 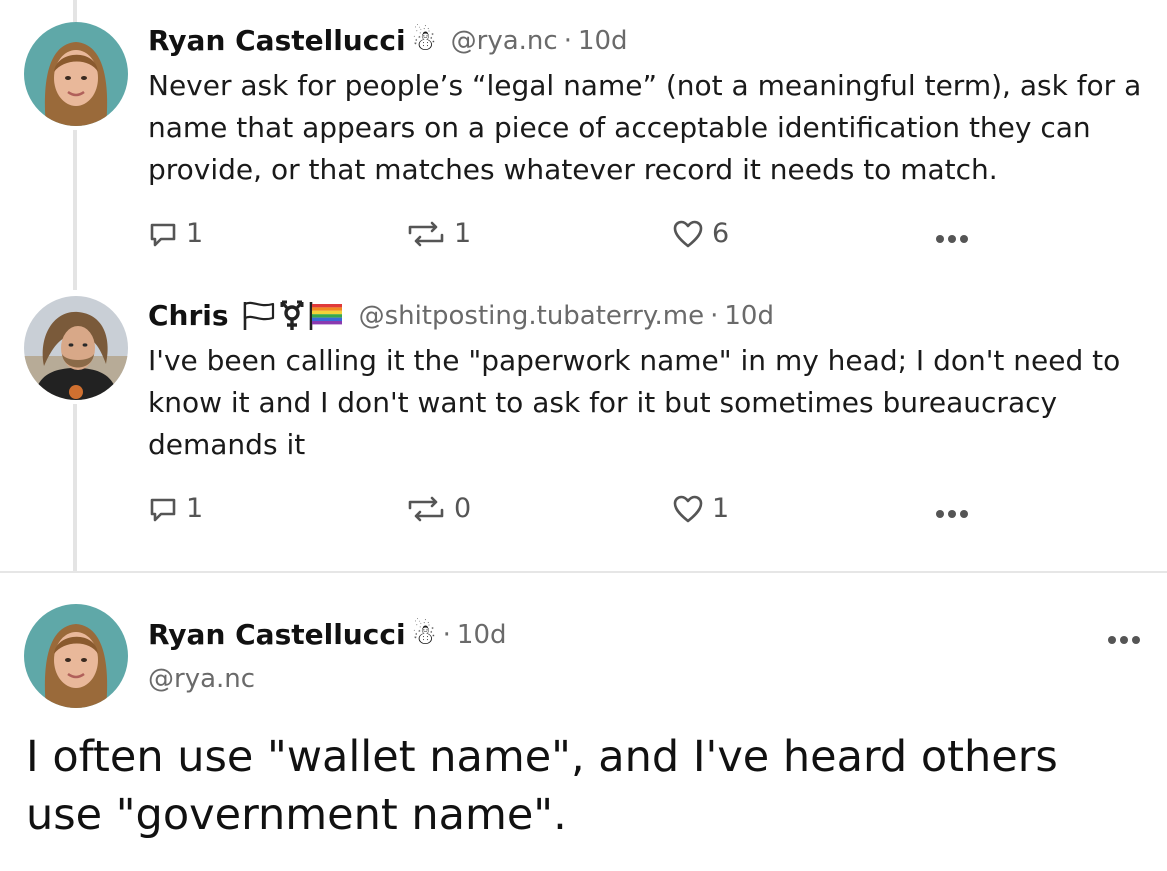 I want to click on post-header: Ryan Castellucci ☃ @rya.nc · 10d, so click(x=388, y=40).